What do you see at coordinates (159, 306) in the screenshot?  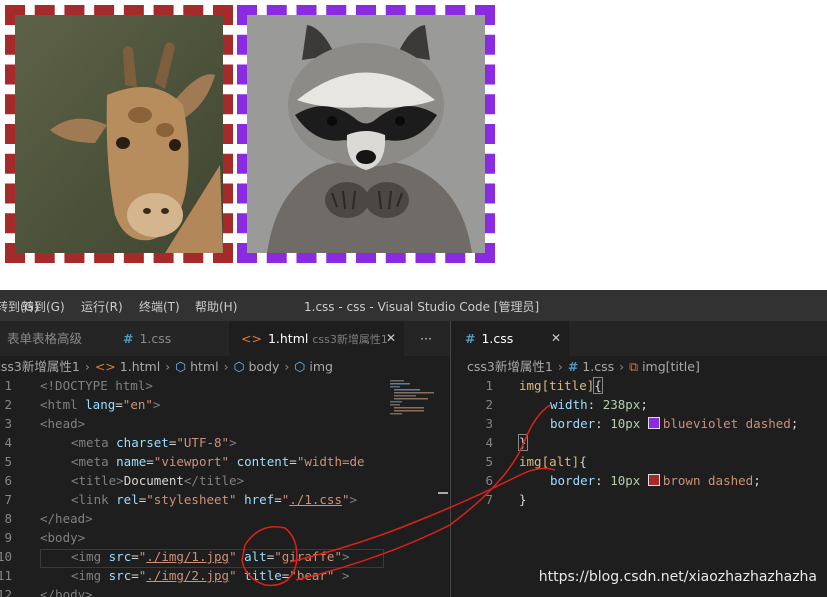 I see `menu-terminal: 终端(T)` at bounding box center [159, 306].